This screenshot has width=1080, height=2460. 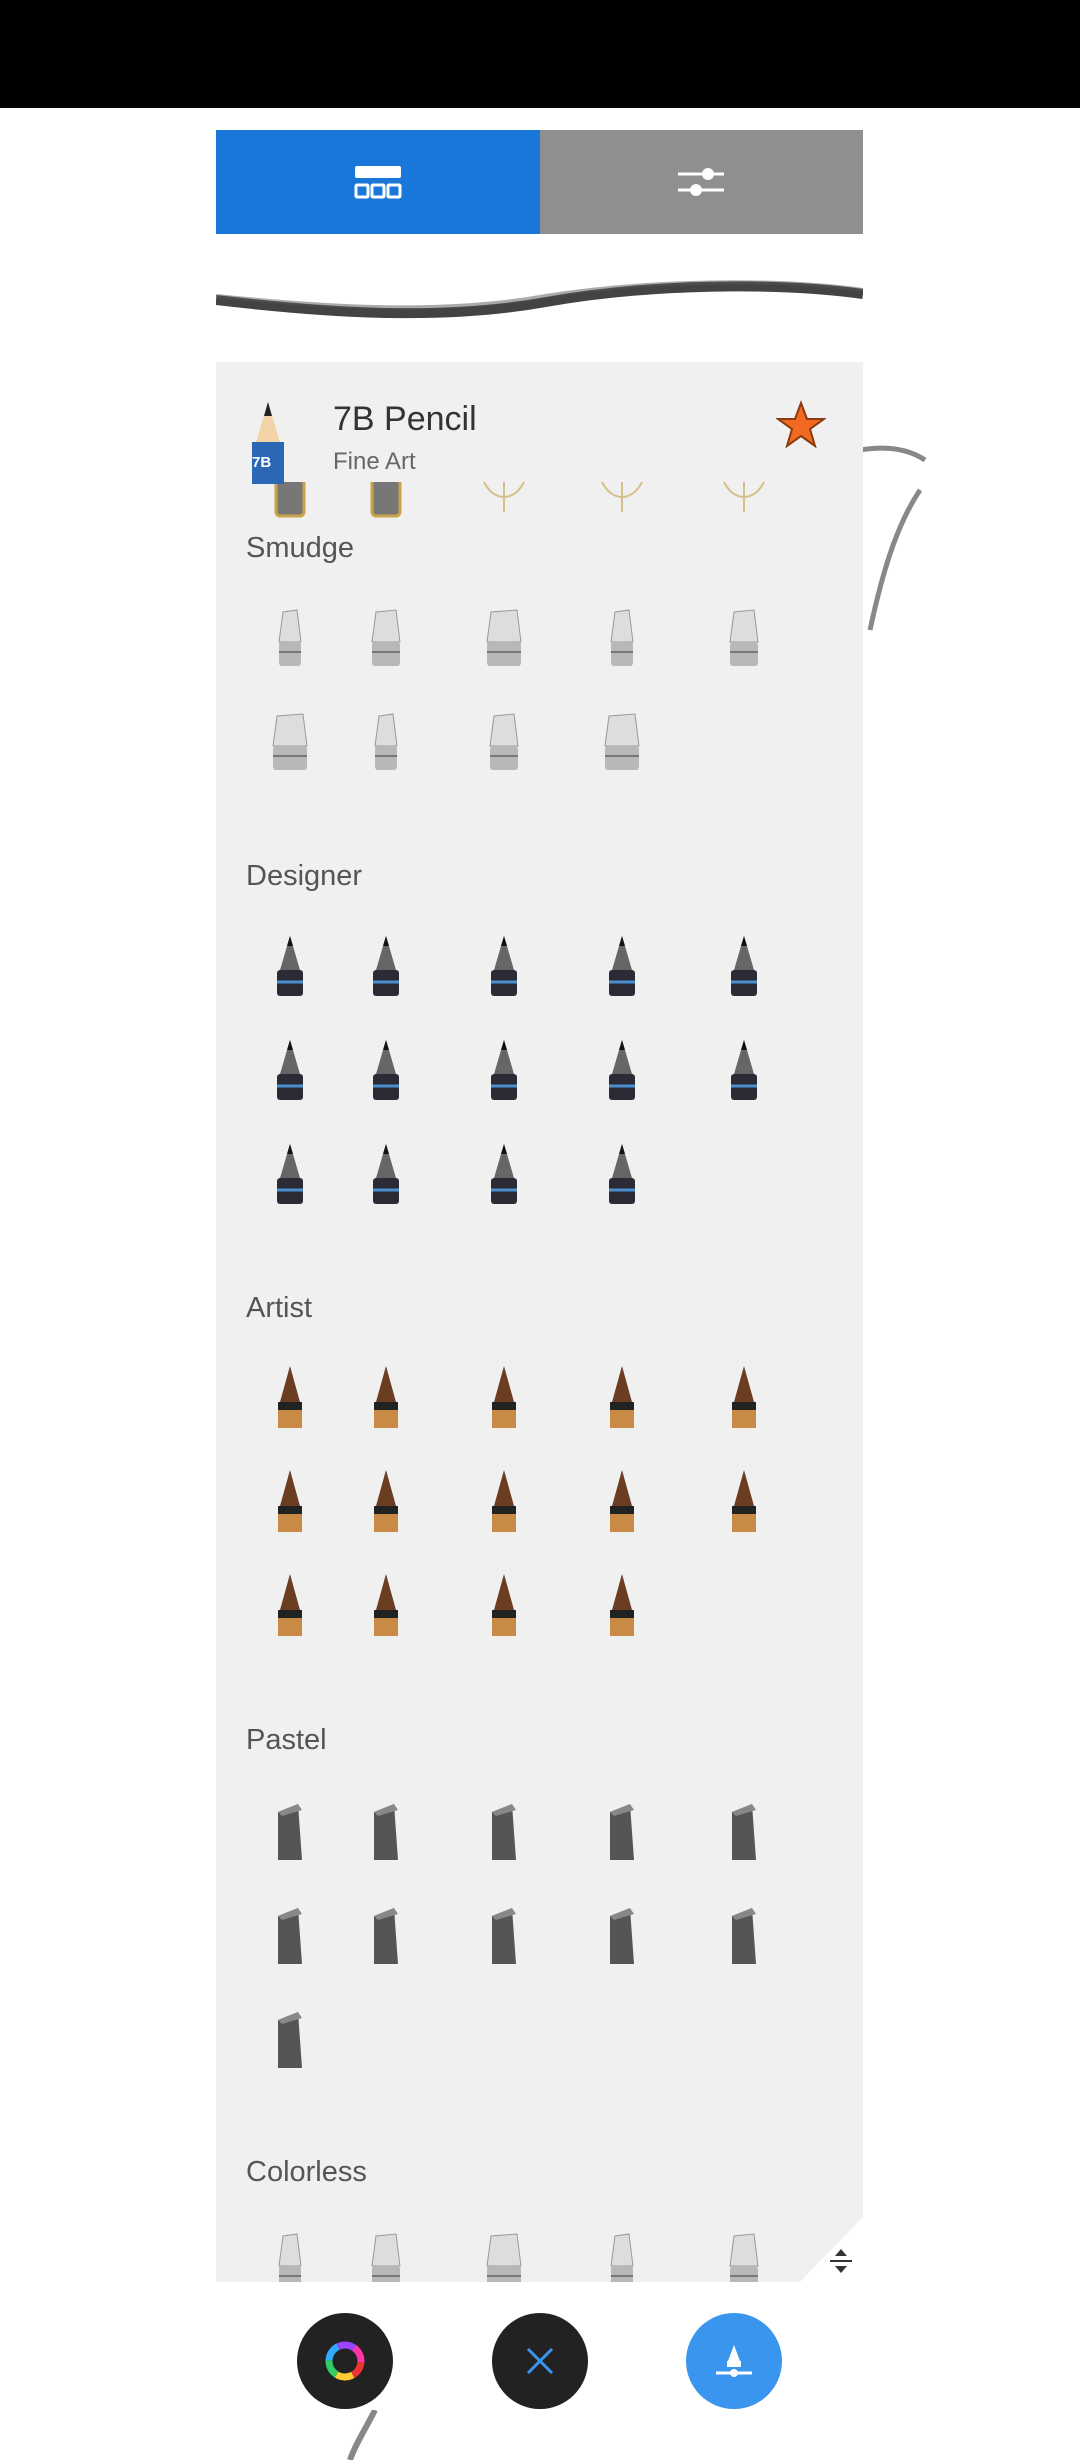 I want to click on resize-handle-icon, so click(x=841, y=2261).